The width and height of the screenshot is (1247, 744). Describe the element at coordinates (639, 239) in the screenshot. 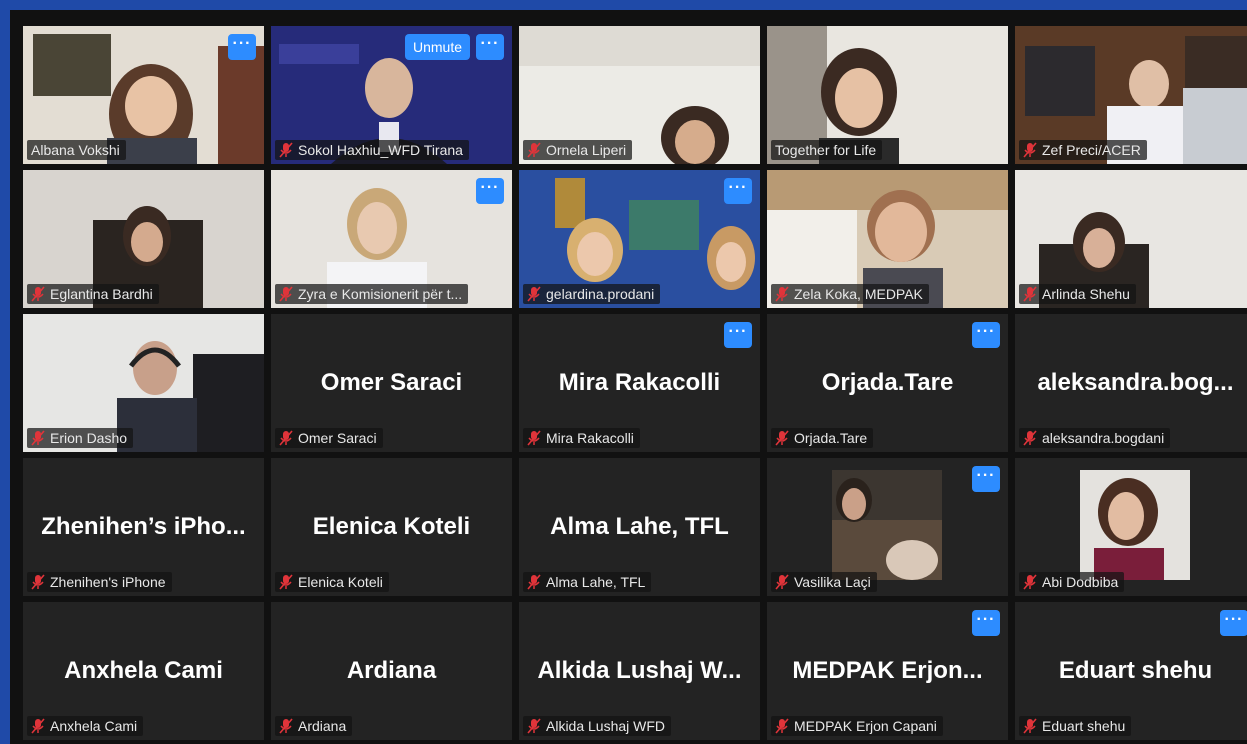

I see `participant-tile: ··· gelardina.prodani` at that location.